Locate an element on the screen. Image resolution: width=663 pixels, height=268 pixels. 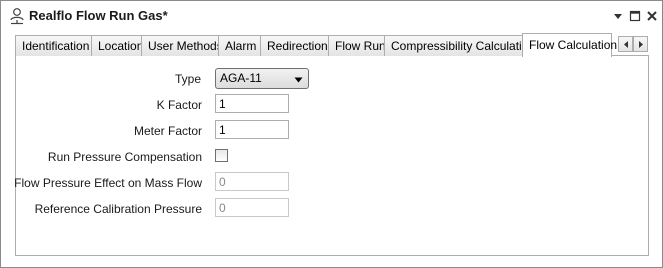
tab-flow-calculation: Flow Calculation is located at coordinates (569, 45).